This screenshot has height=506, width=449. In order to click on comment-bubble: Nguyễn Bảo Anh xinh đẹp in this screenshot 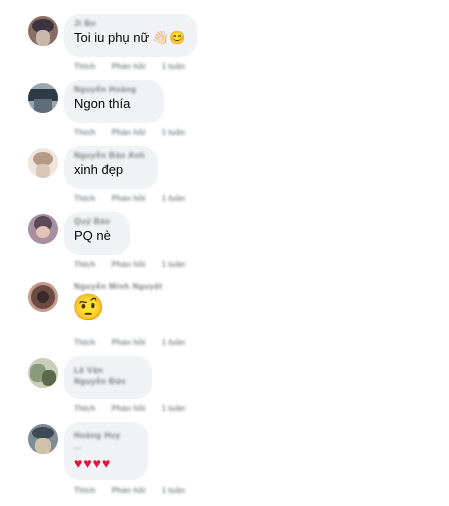, I will do `click(111, 167)`.